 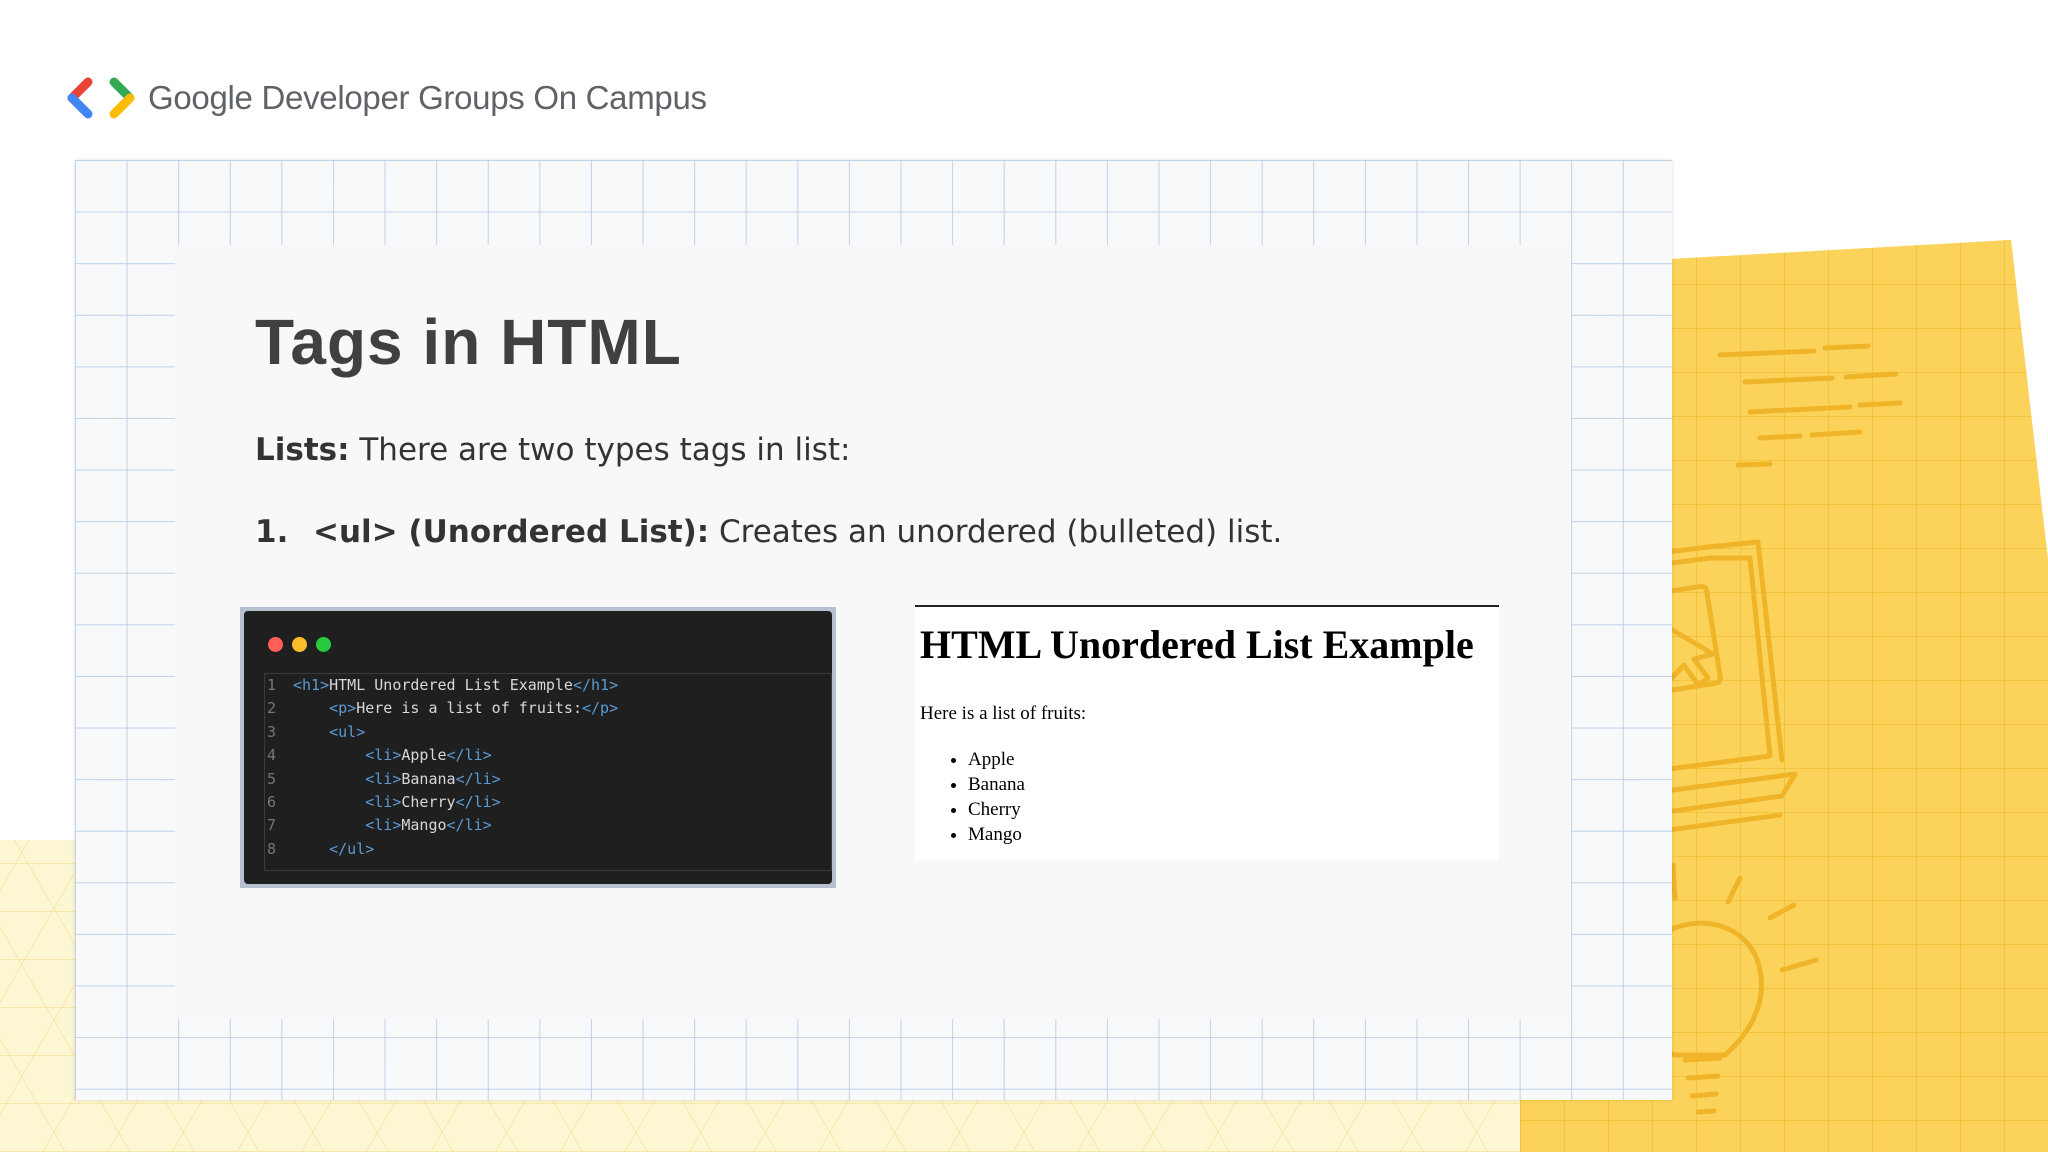 What do you see at coordinates (272, 801) in the screenshot?
I see `line-number: 6` at bounding box center [272, 801].